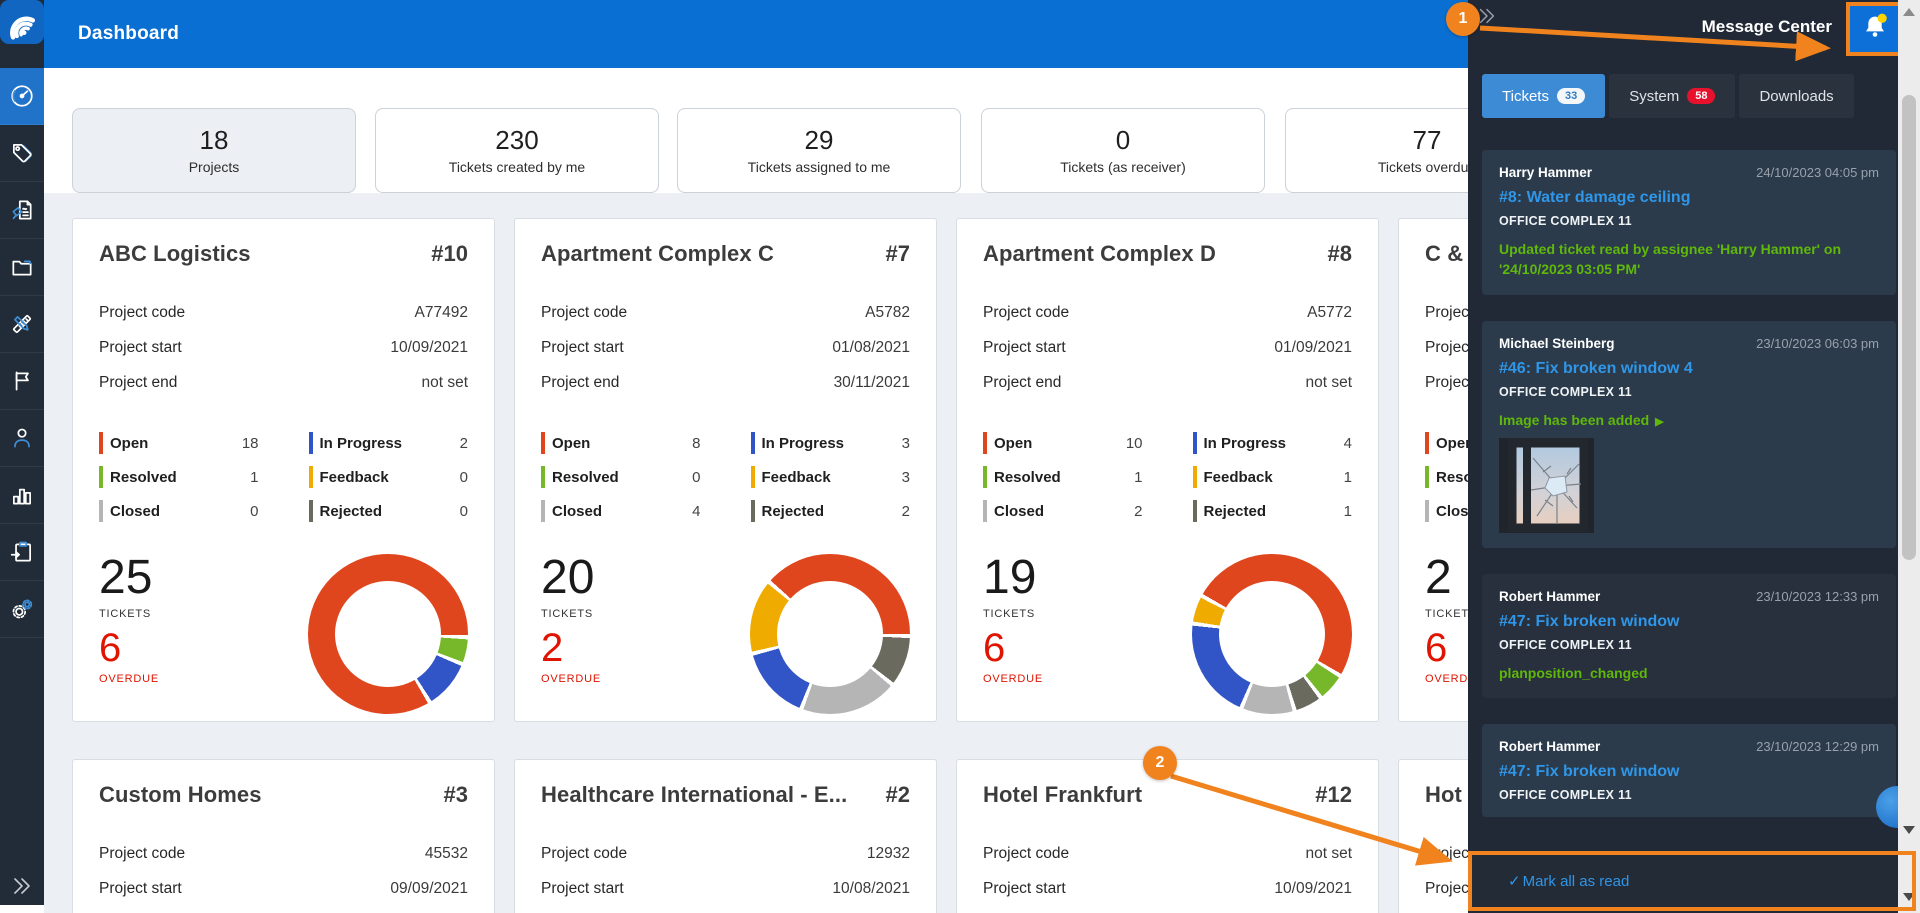 Image resolution: width=1920 pixels, height=913 pixels. What do you see at coordinates (1063, 511) in the screenshot?
I see `status-legend-closed: Closed 2` at bounding box center [1063, 511].